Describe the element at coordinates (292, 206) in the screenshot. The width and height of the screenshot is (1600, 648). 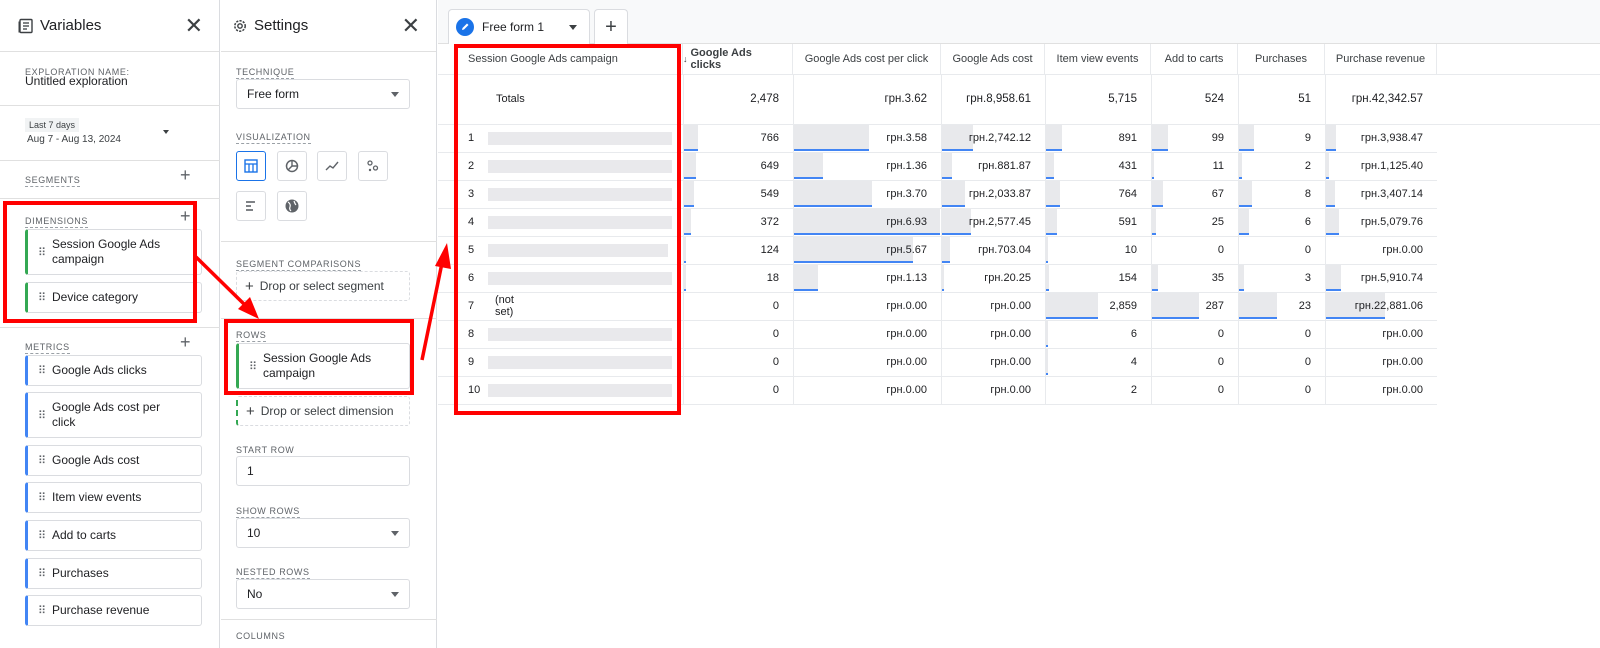
I see `globe-icon` at that location.